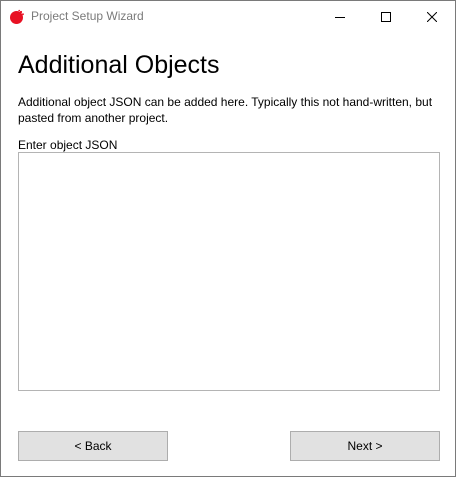 The width and height of the screenshot is (456, 477). I want to click on minimize-button, so click(340, 16).